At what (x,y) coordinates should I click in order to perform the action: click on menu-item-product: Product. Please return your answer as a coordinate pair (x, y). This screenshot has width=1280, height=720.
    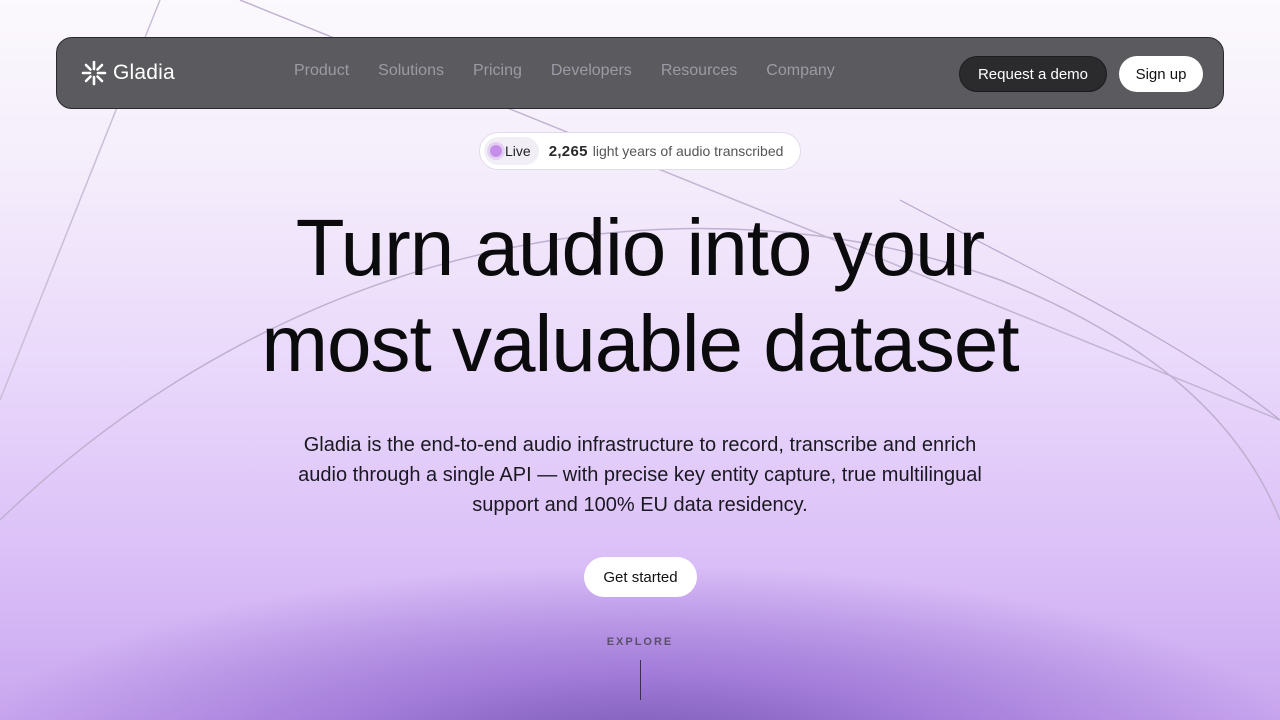
    Looking at the image, I should click on (321, 71).